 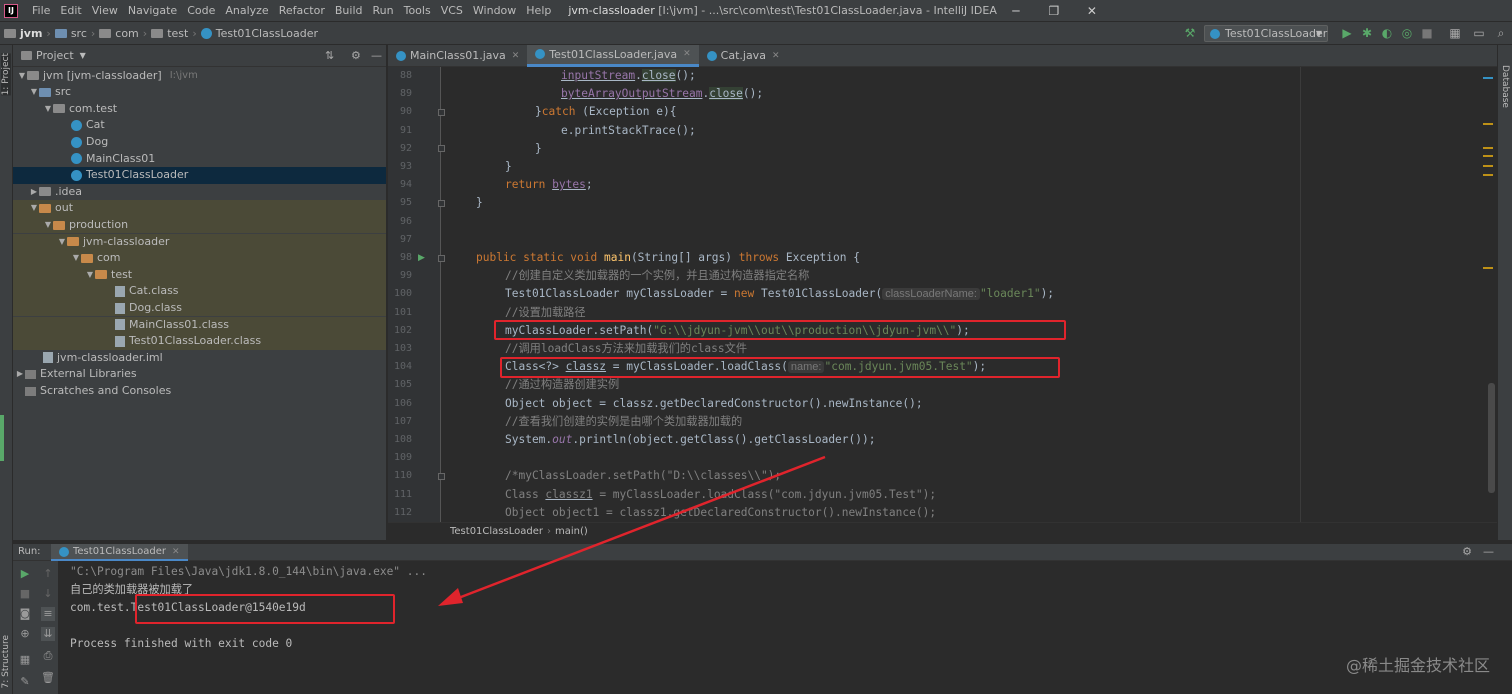 I want to click on annotation-arrow-head, so click(x=450, y=597).